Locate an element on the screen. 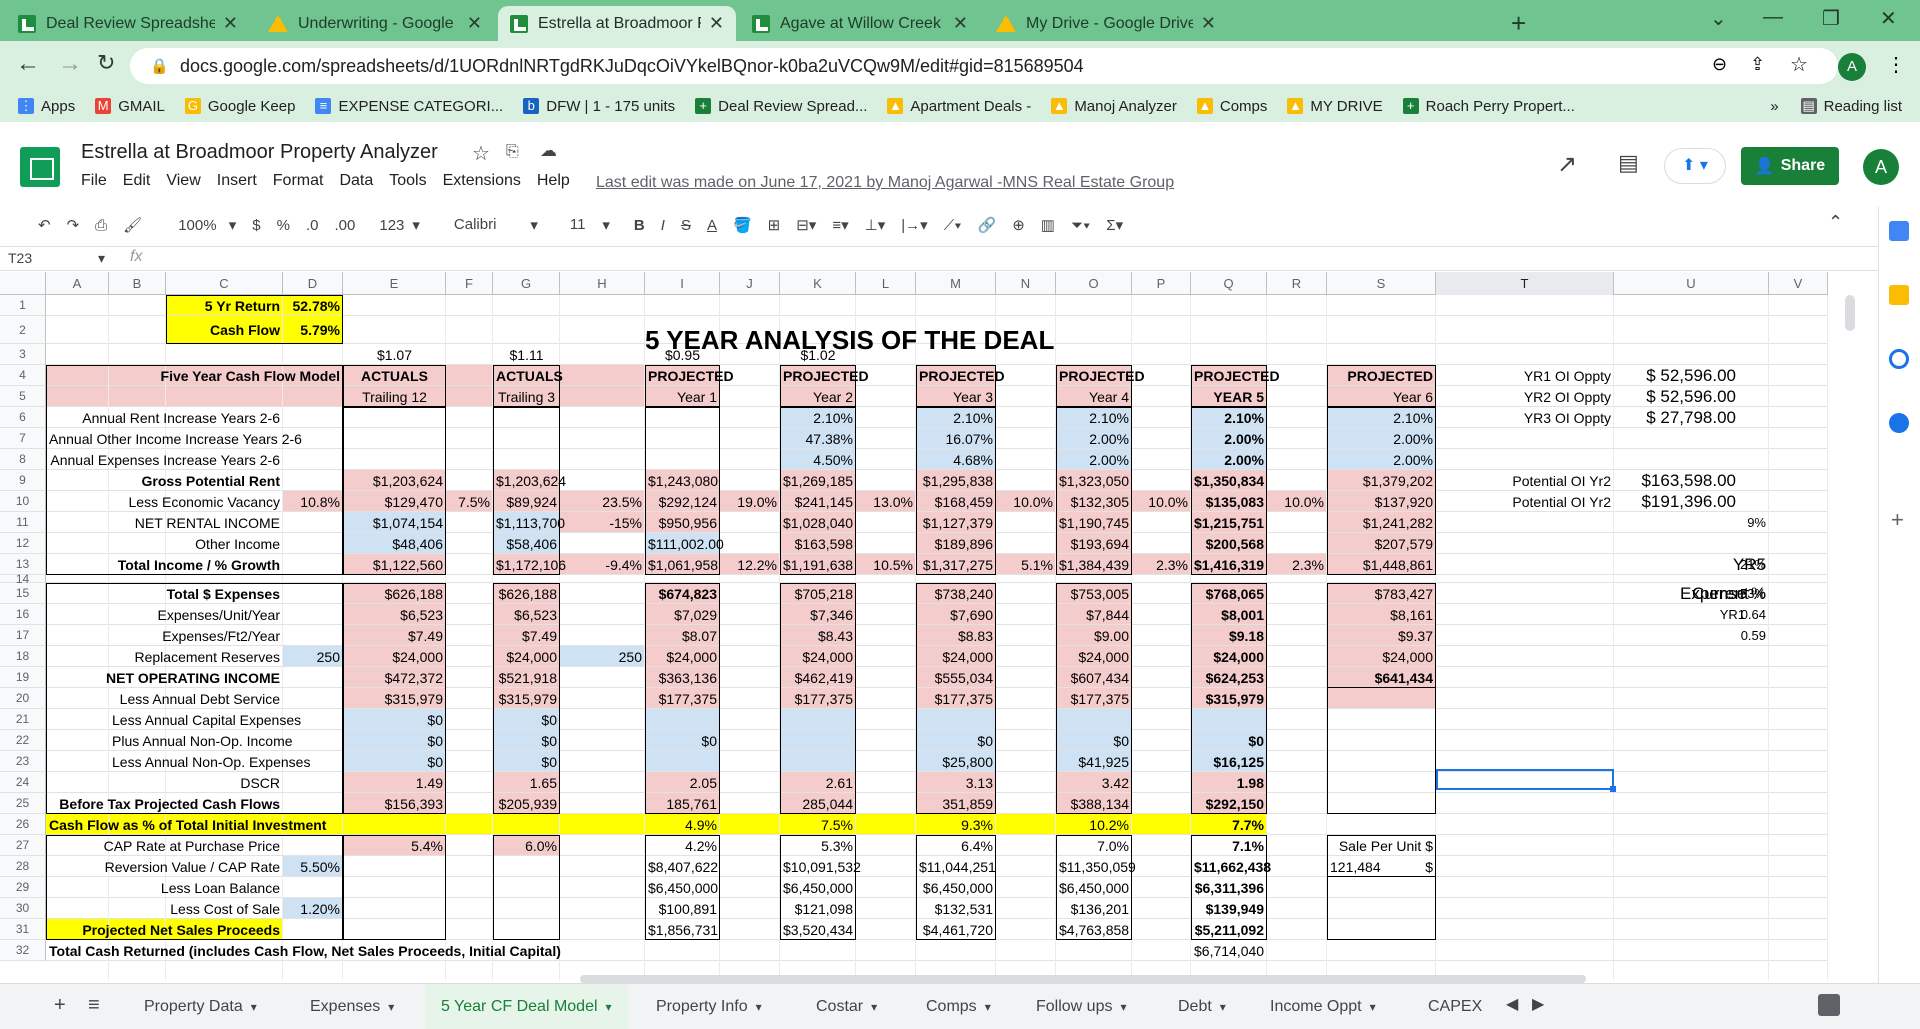  calendar-icon is located at coordinates (1899, 231).